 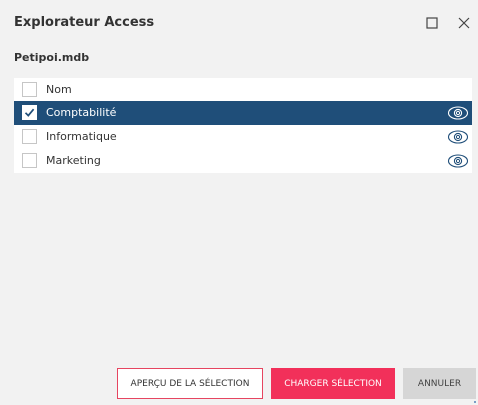 I want to click on close-icon, so click(x=464, y=23).